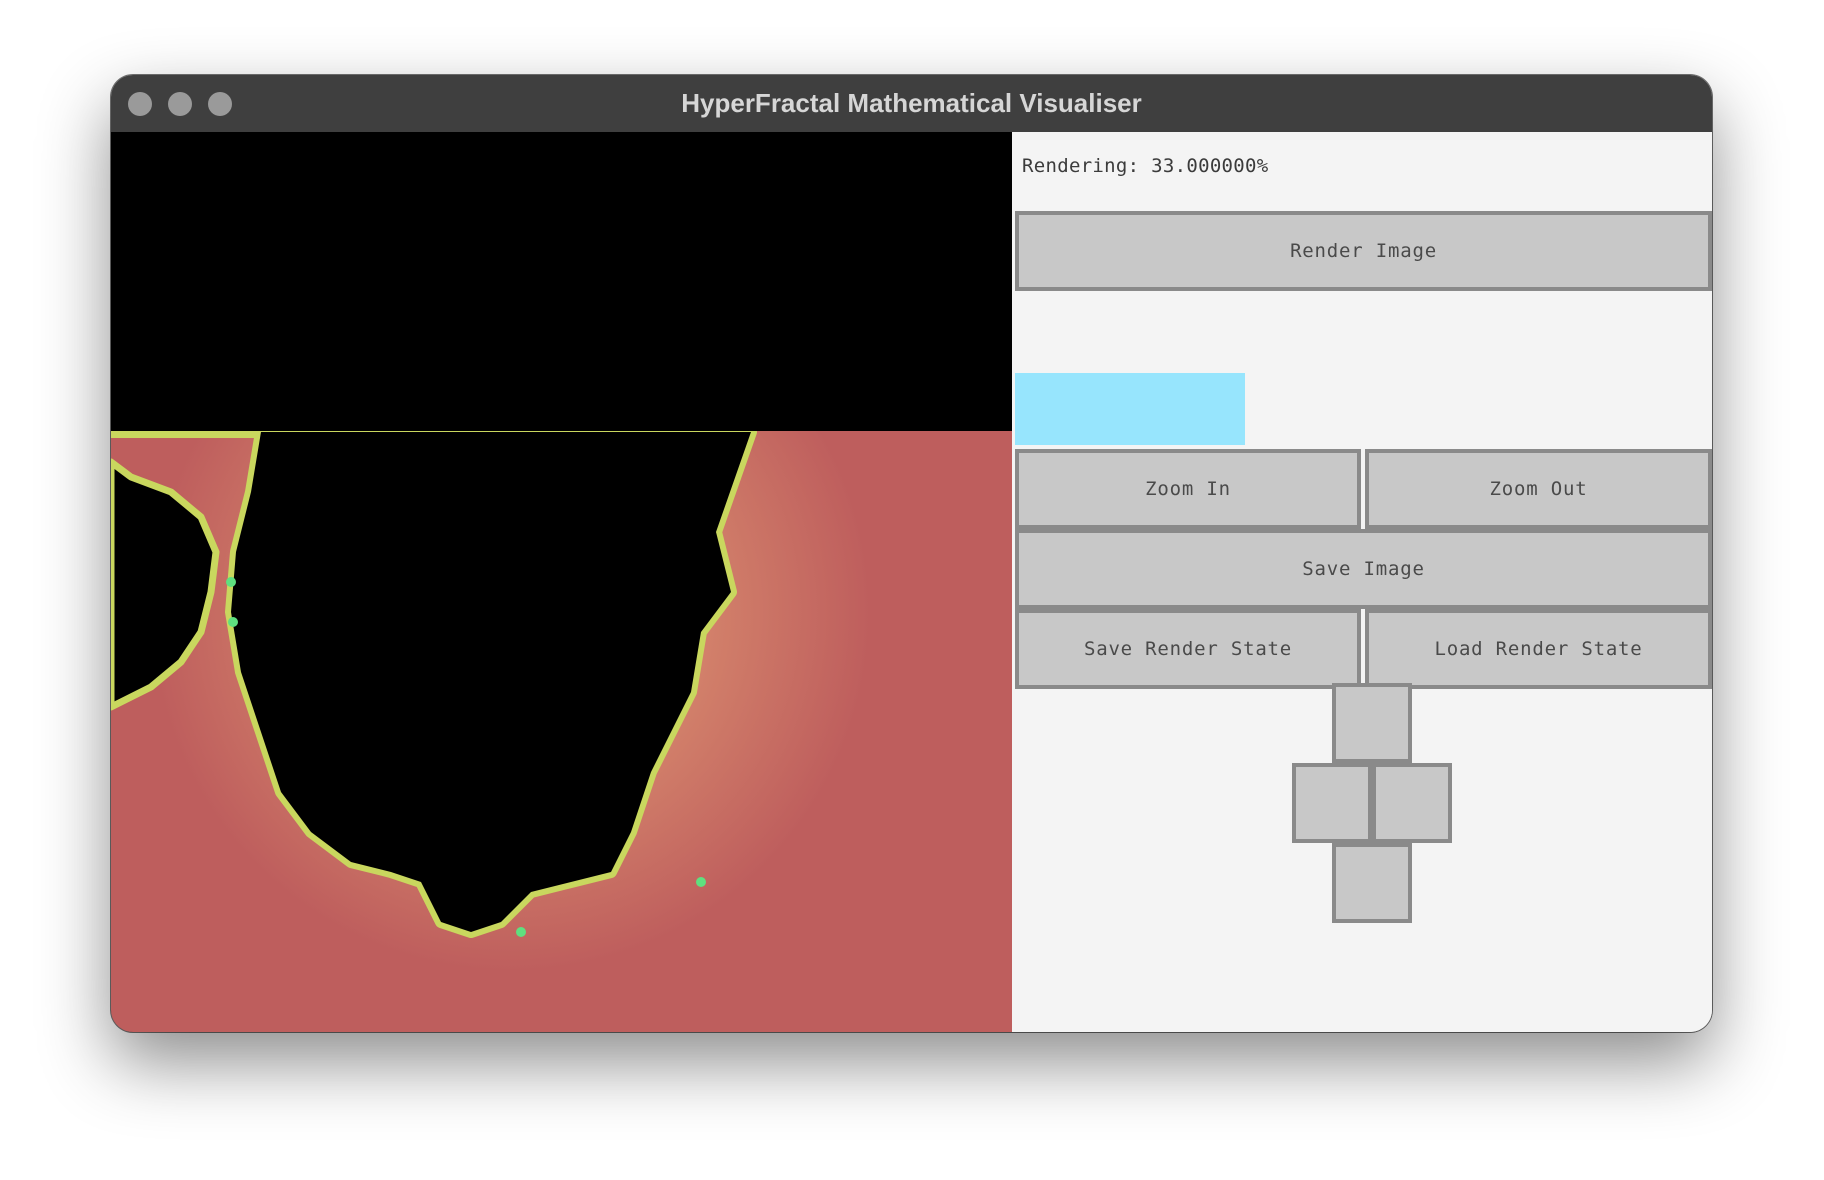 The image size is (1824, 1180). Describe the element at coordinates (1363, 569) in the screenshot. I see `save-image-button: Save Image` at that location.